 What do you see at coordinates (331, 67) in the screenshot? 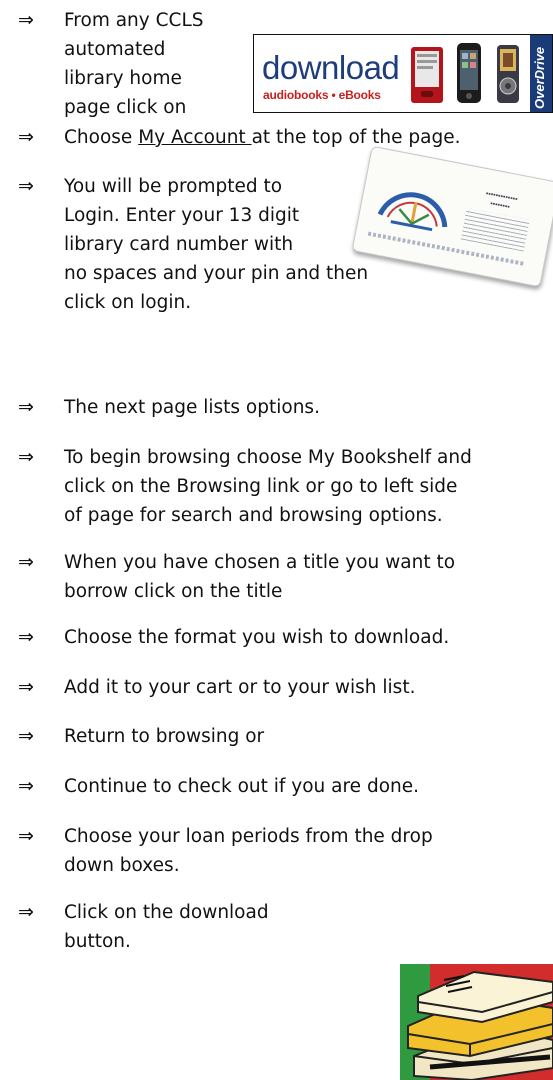
I see `banner-word: download` at bounding box center [331, 67].